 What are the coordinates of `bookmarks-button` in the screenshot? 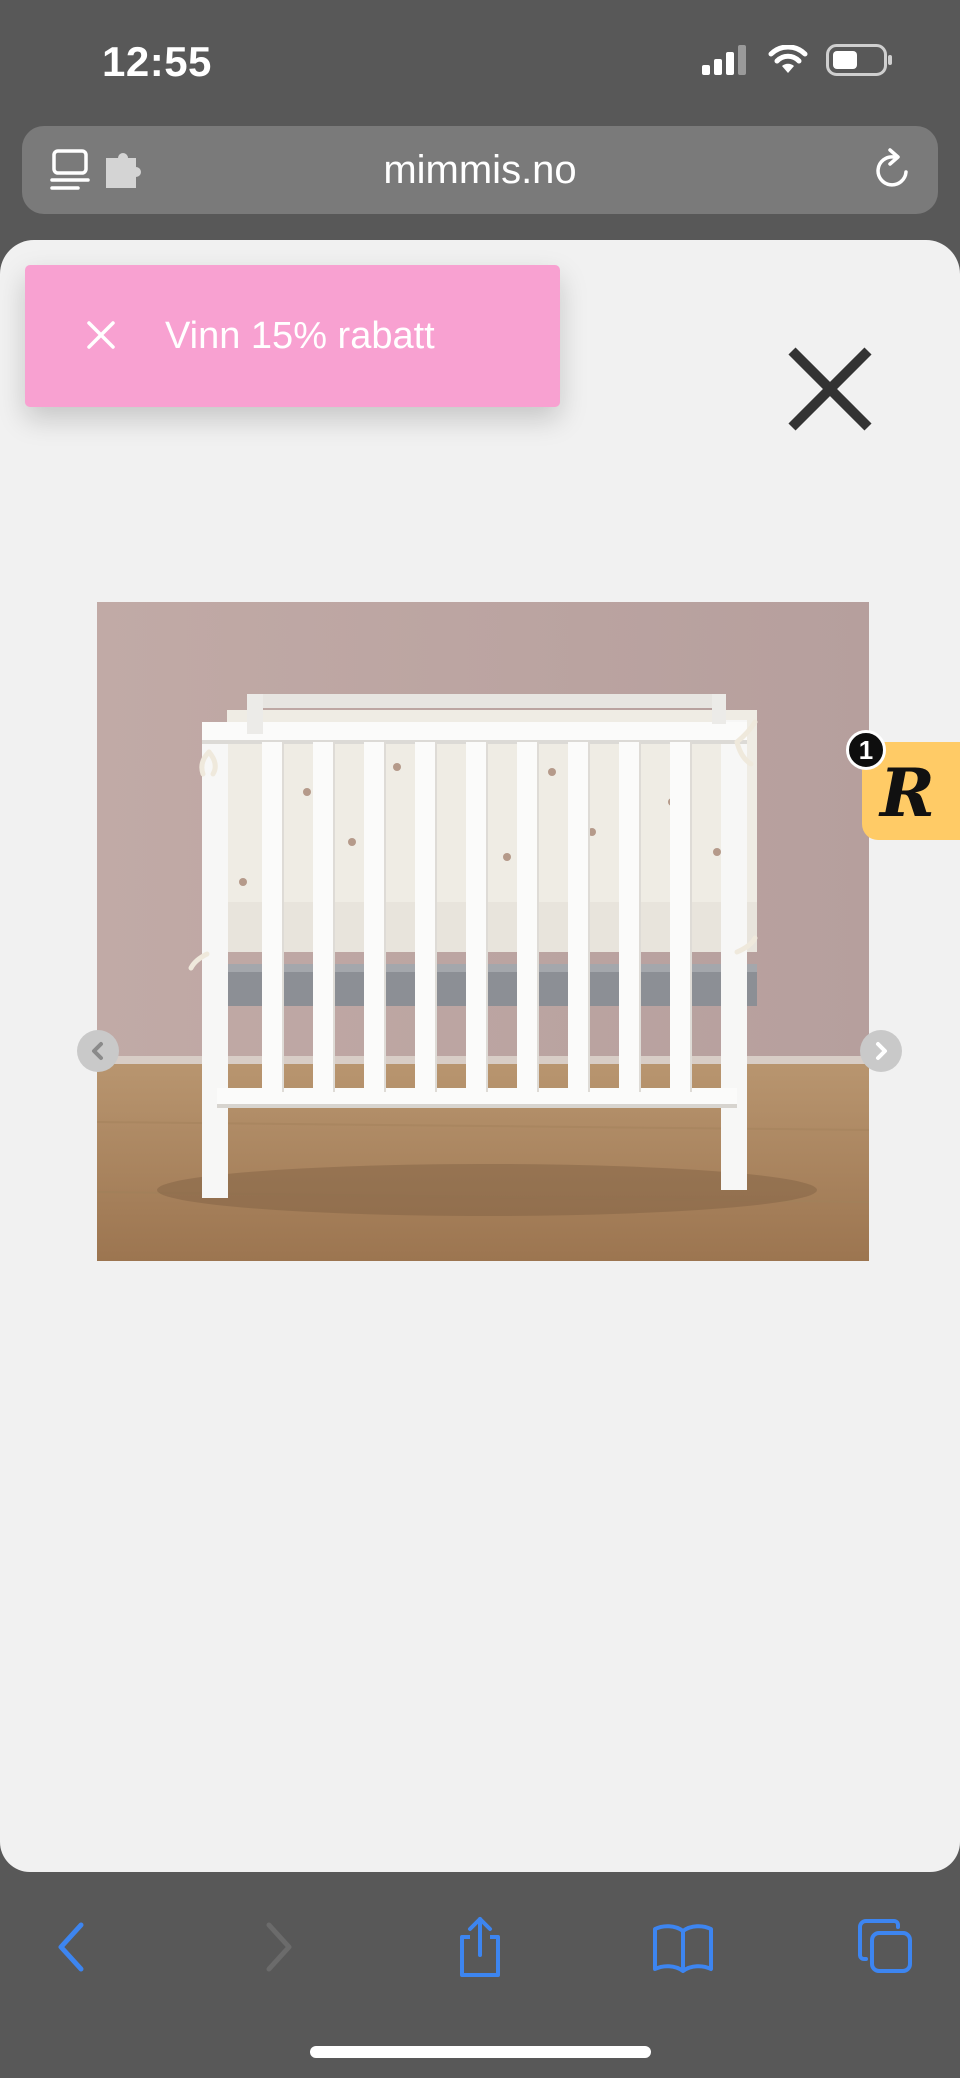 It's located at (683, 1947).